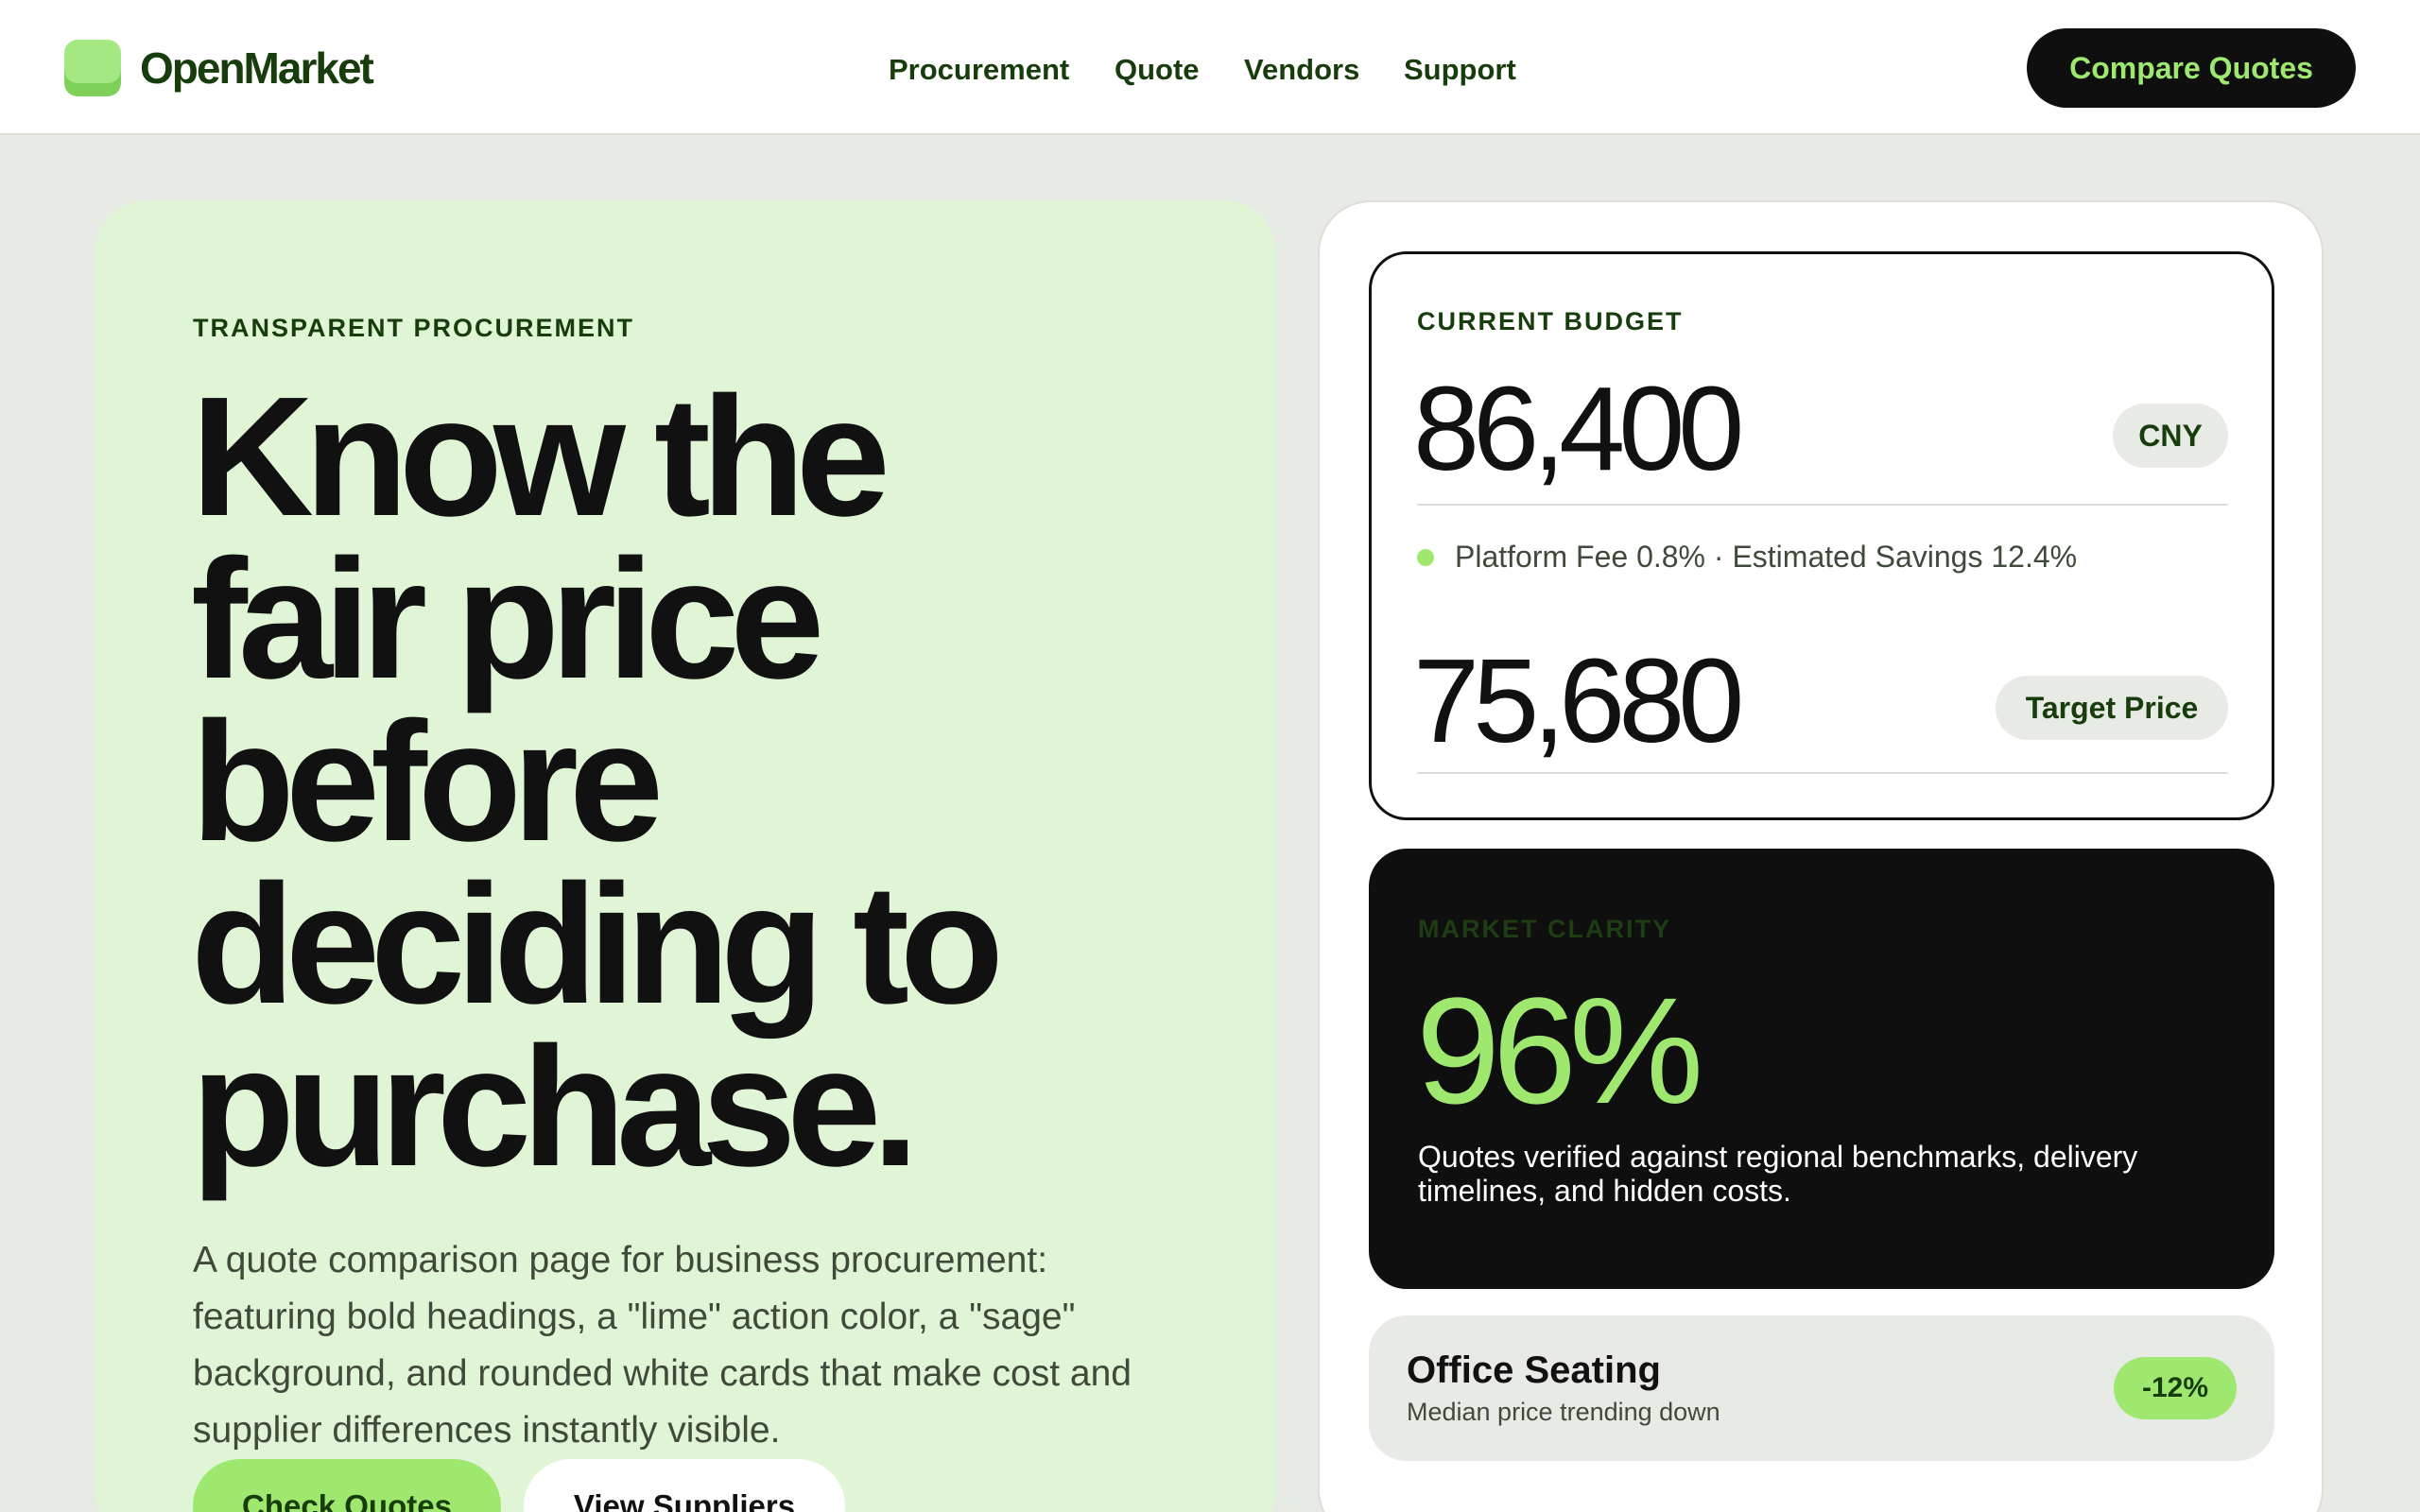 Image resolution: width=2420 pixels, height=1512 pixels. What do you see at coordinates (555, 1107) in the screenshot?
I see `headline-line: purchase.` at bounding box center [555, 1107].